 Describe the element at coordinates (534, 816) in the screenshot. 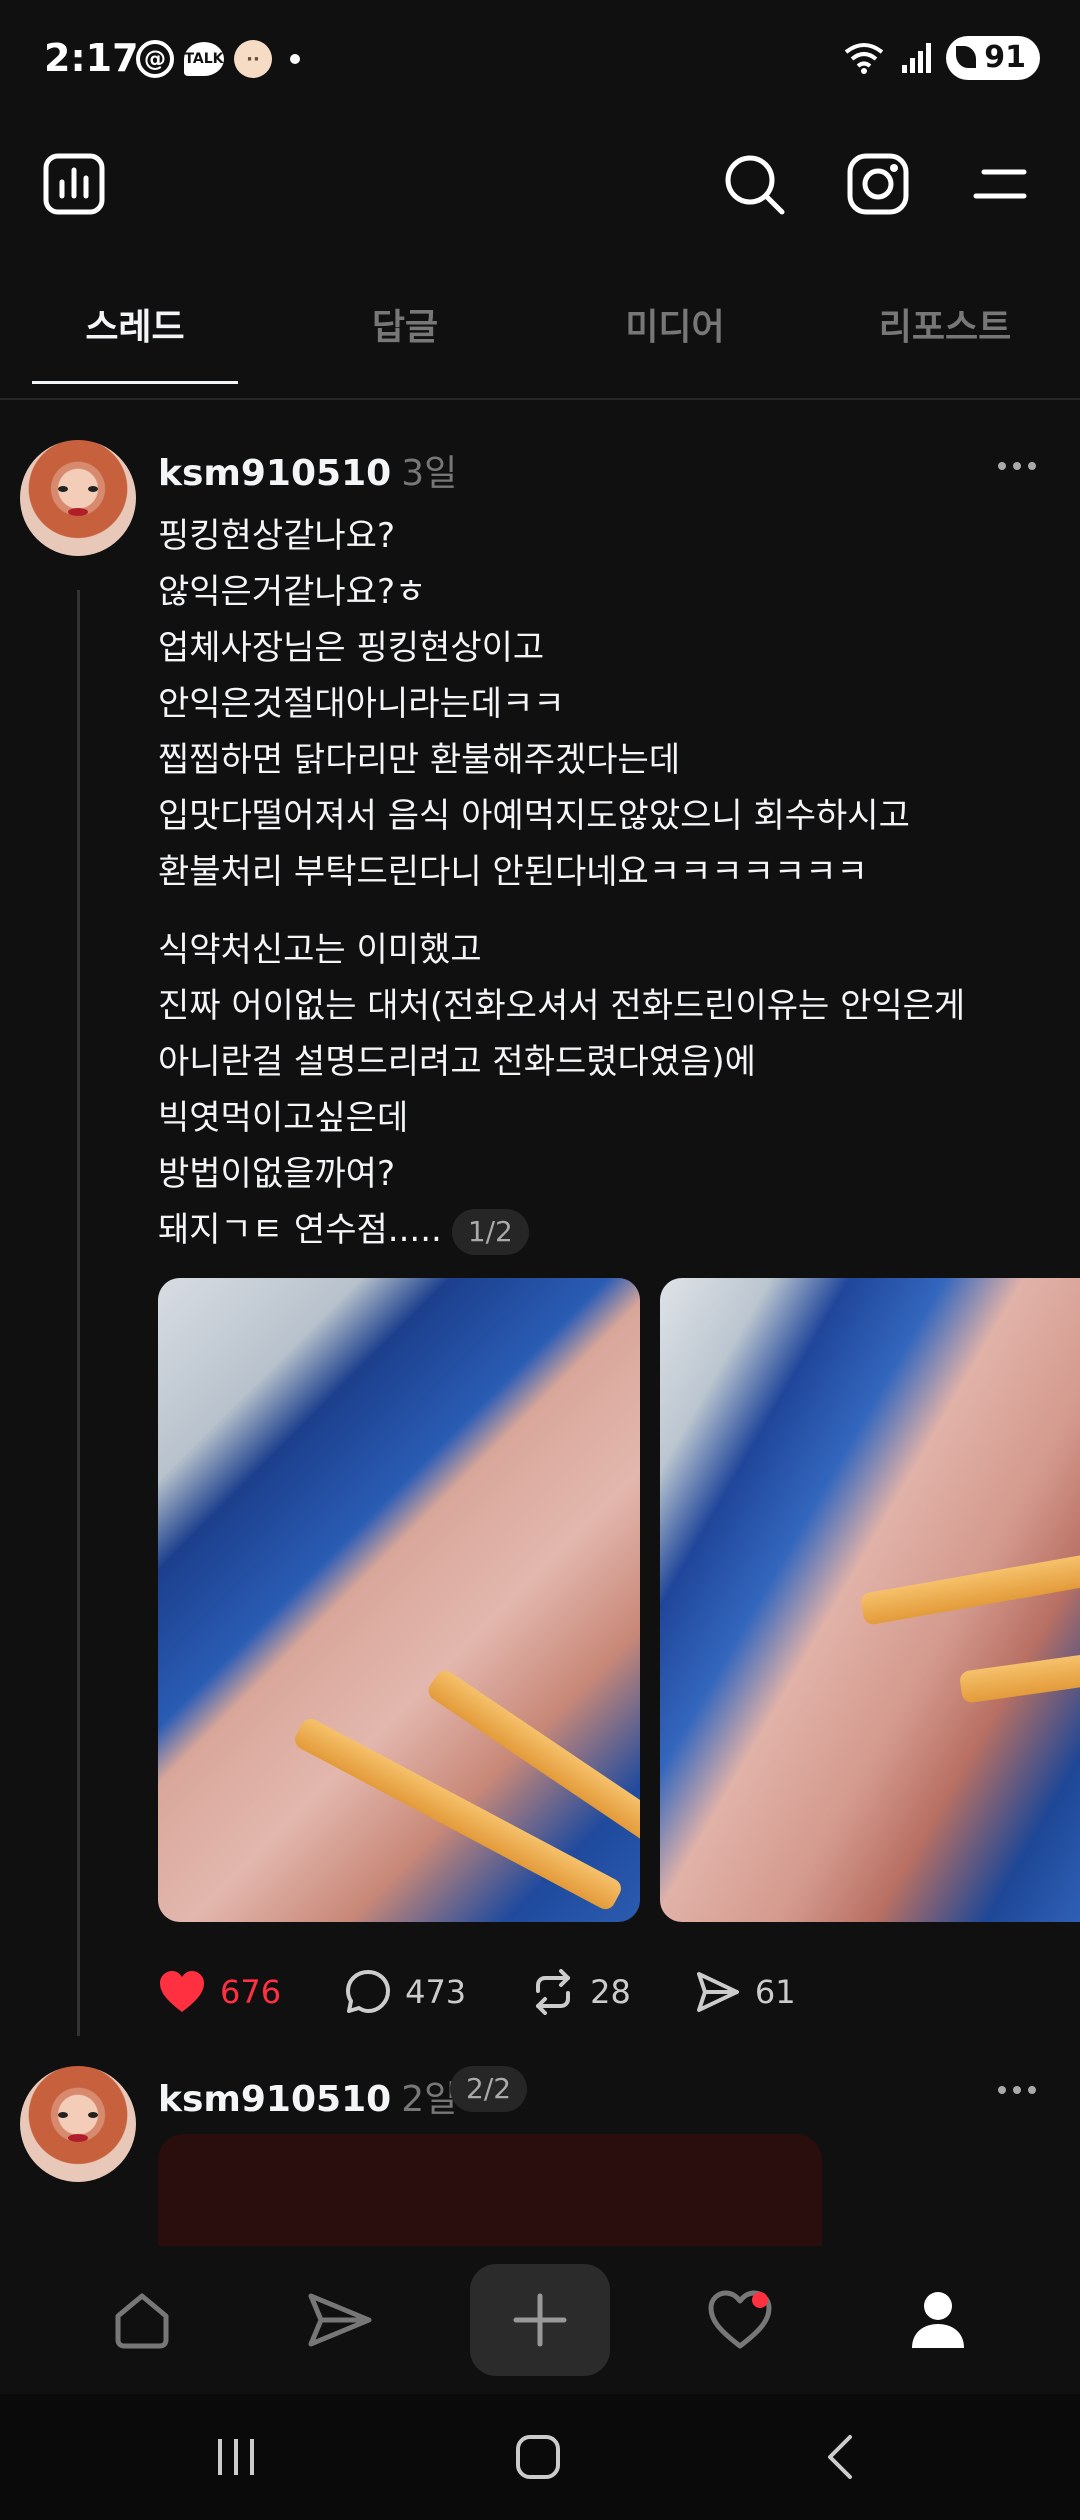

I see `post-line: 입맛다떨어져서 음식 아예먹지도않았으니 회수하시고` at that location.